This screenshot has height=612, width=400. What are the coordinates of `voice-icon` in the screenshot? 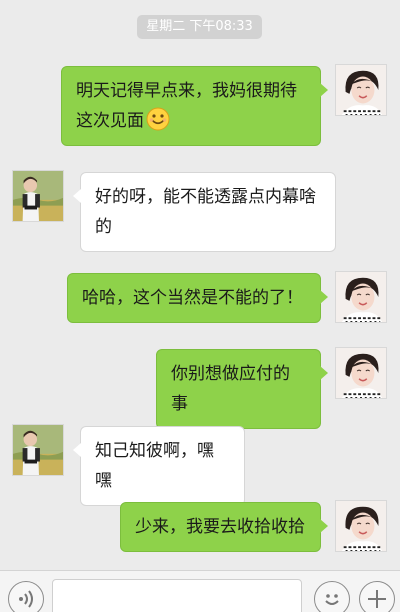 It's located at (25, 598).